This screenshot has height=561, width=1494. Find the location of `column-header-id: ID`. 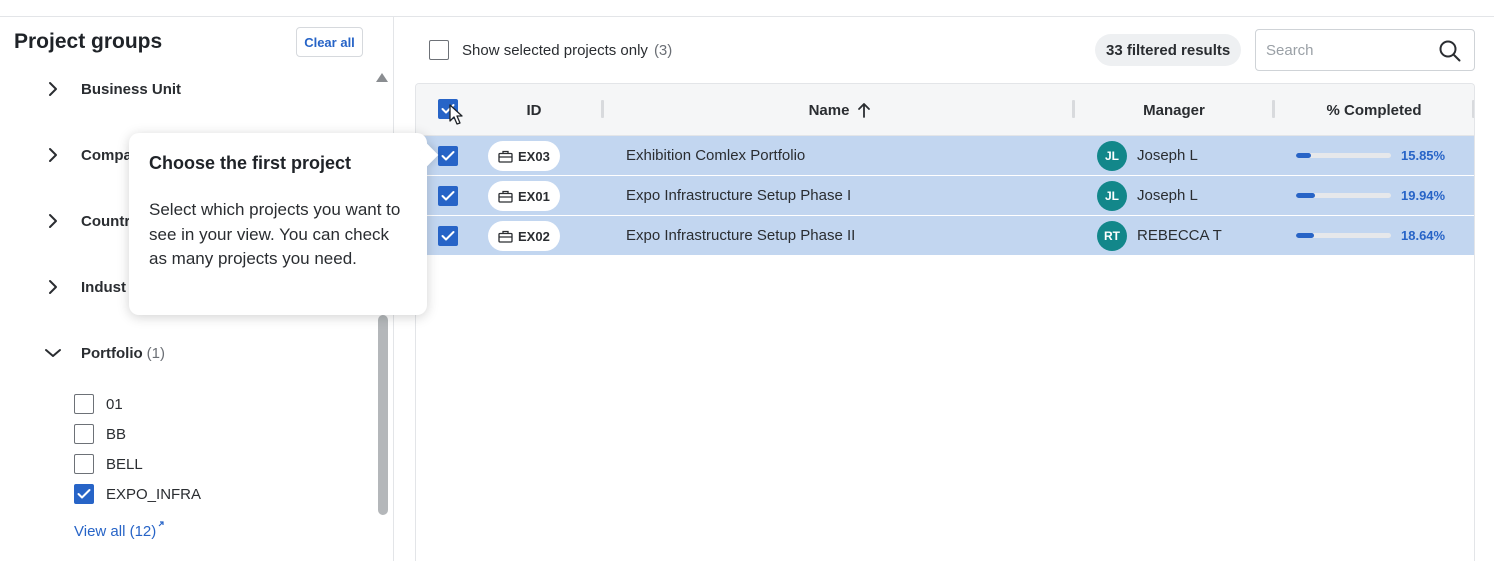

column-header-id: ID is located at coordinates (534, 110).